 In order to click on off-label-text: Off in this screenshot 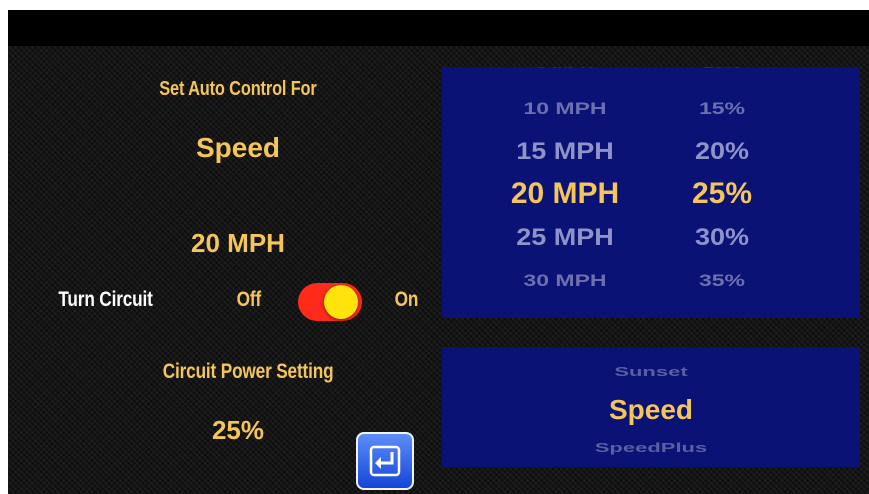, I will do `click(249, 299)`.